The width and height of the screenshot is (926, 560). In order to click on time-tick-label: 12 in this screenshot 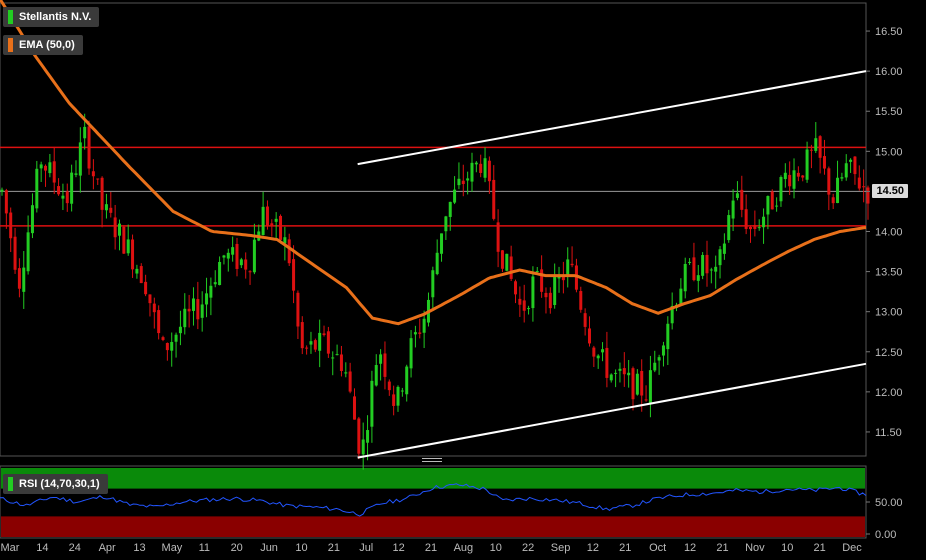, I will do `click(690, 548)`.